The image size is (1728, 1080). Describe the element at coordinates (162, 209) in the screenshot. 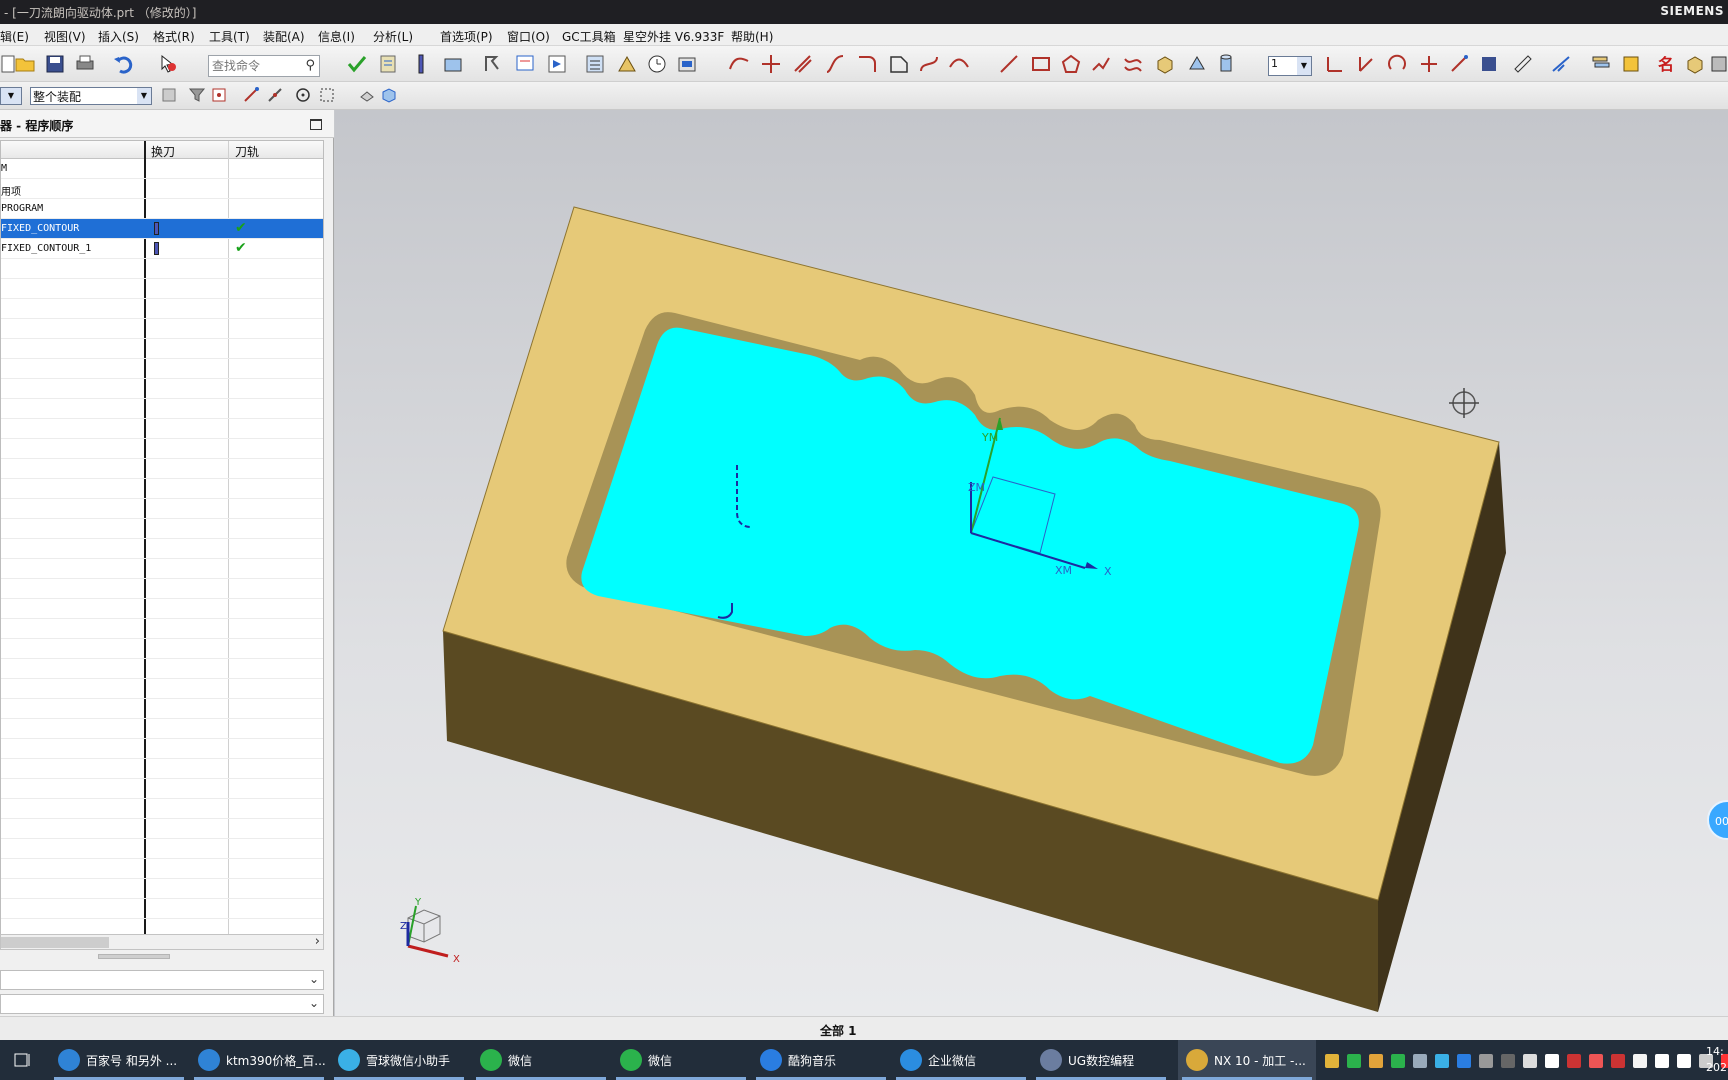

I see `table-row: PROGRAM` at that location.